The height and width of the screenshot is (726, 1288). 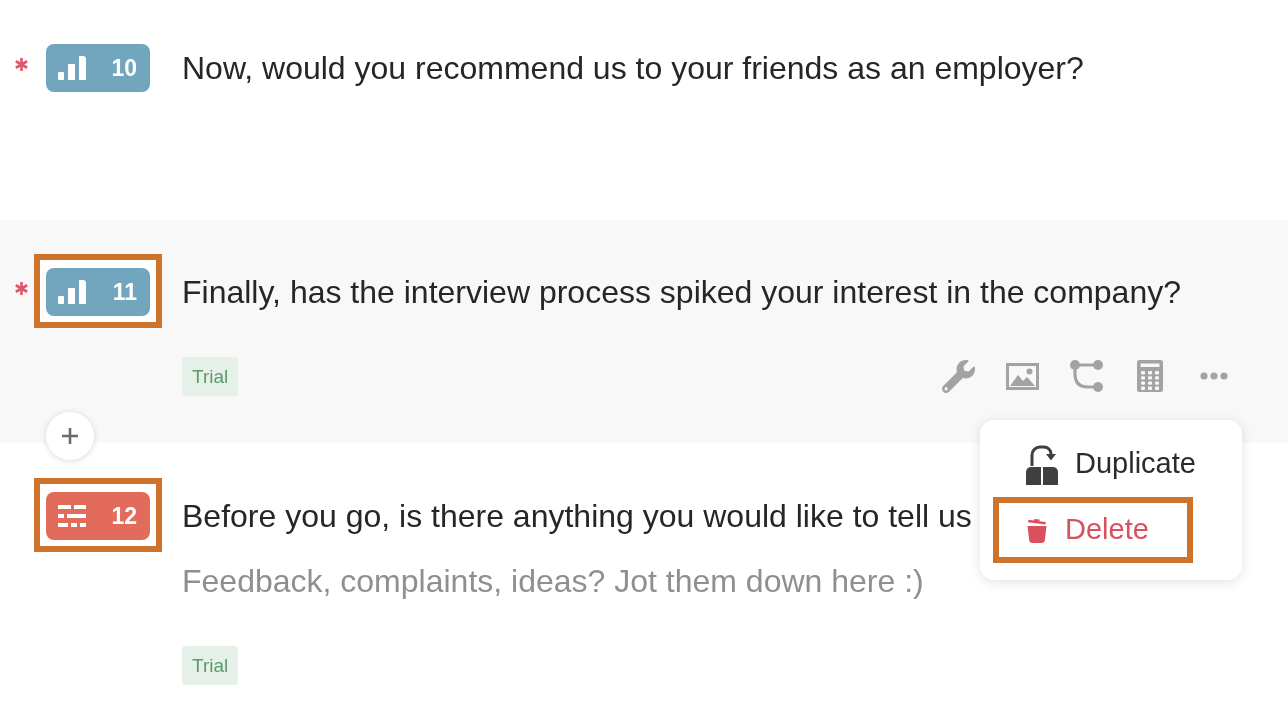 What do you see at coordinates (577, 516) in the screenshot?
I see `question-text: Before you go, is there anything you would like to tell us` at bounding box center [577, 516].